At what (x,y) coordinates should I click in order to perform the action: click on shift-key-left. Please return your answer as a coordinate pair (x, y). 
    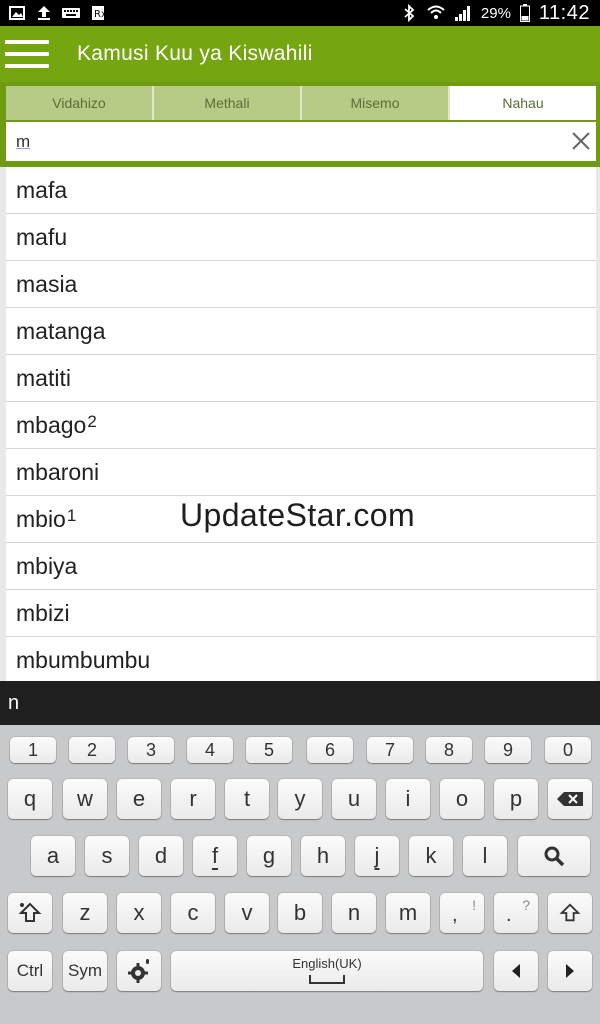
    Looking at the image, I should click on (30, 913).